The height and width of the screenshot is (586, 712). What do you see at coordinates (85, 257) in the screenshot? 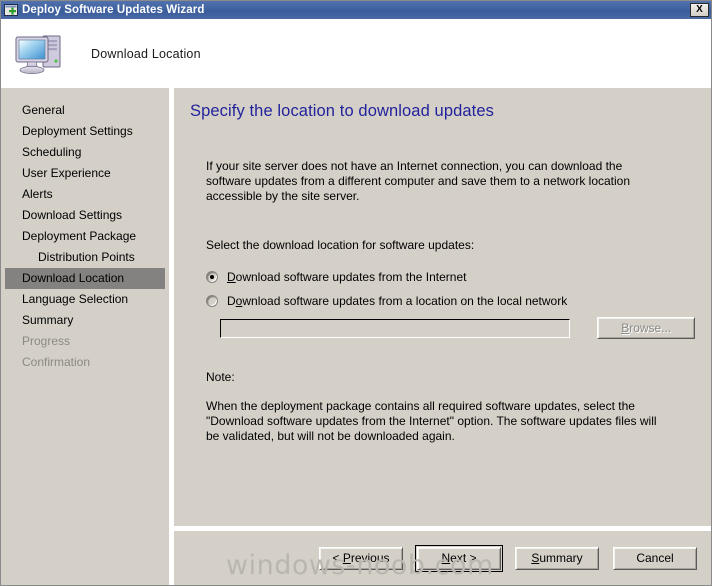
I see `sidebar-item-distribution-points: Distribution Points` at bounding box center [85, 257].